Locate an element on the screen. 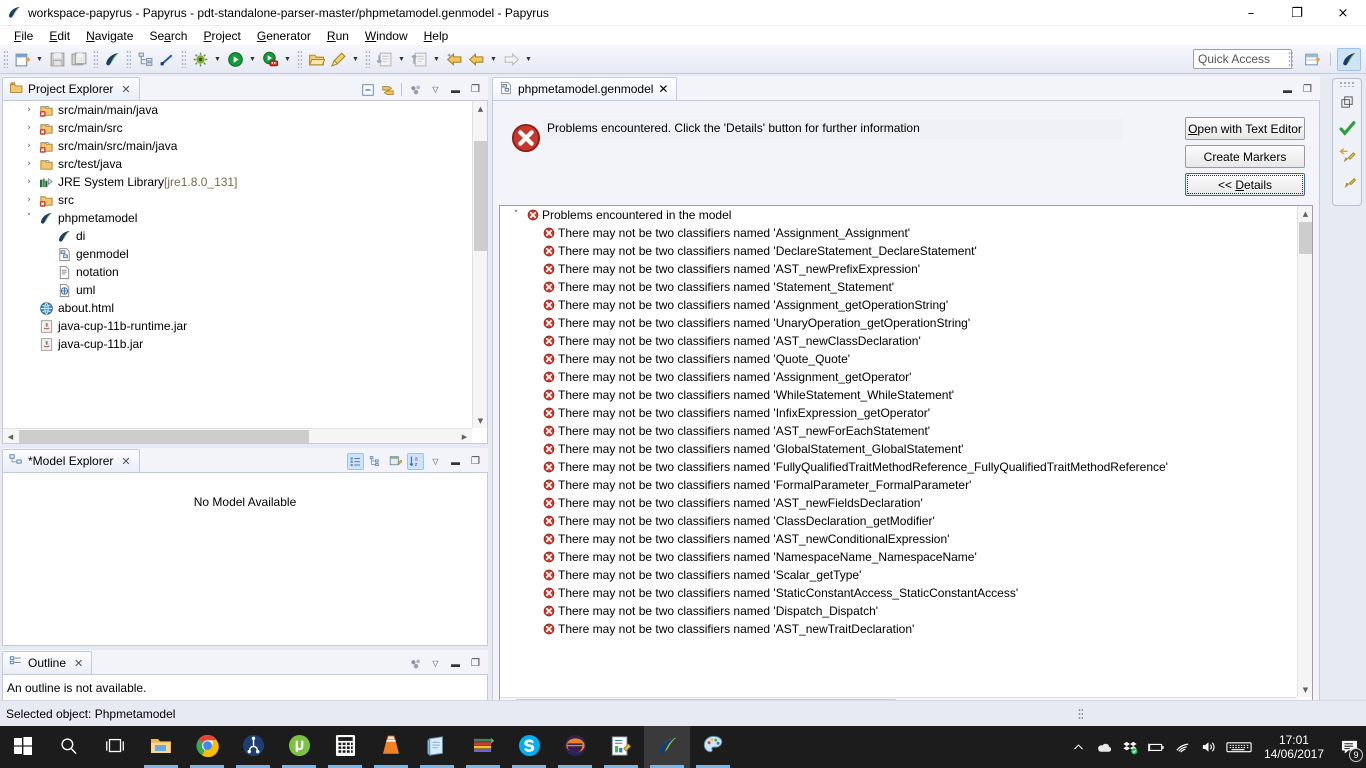 This screenshot has height=768, width=1366. tree-item: › src/main/src is located at coordinates (237, 128).